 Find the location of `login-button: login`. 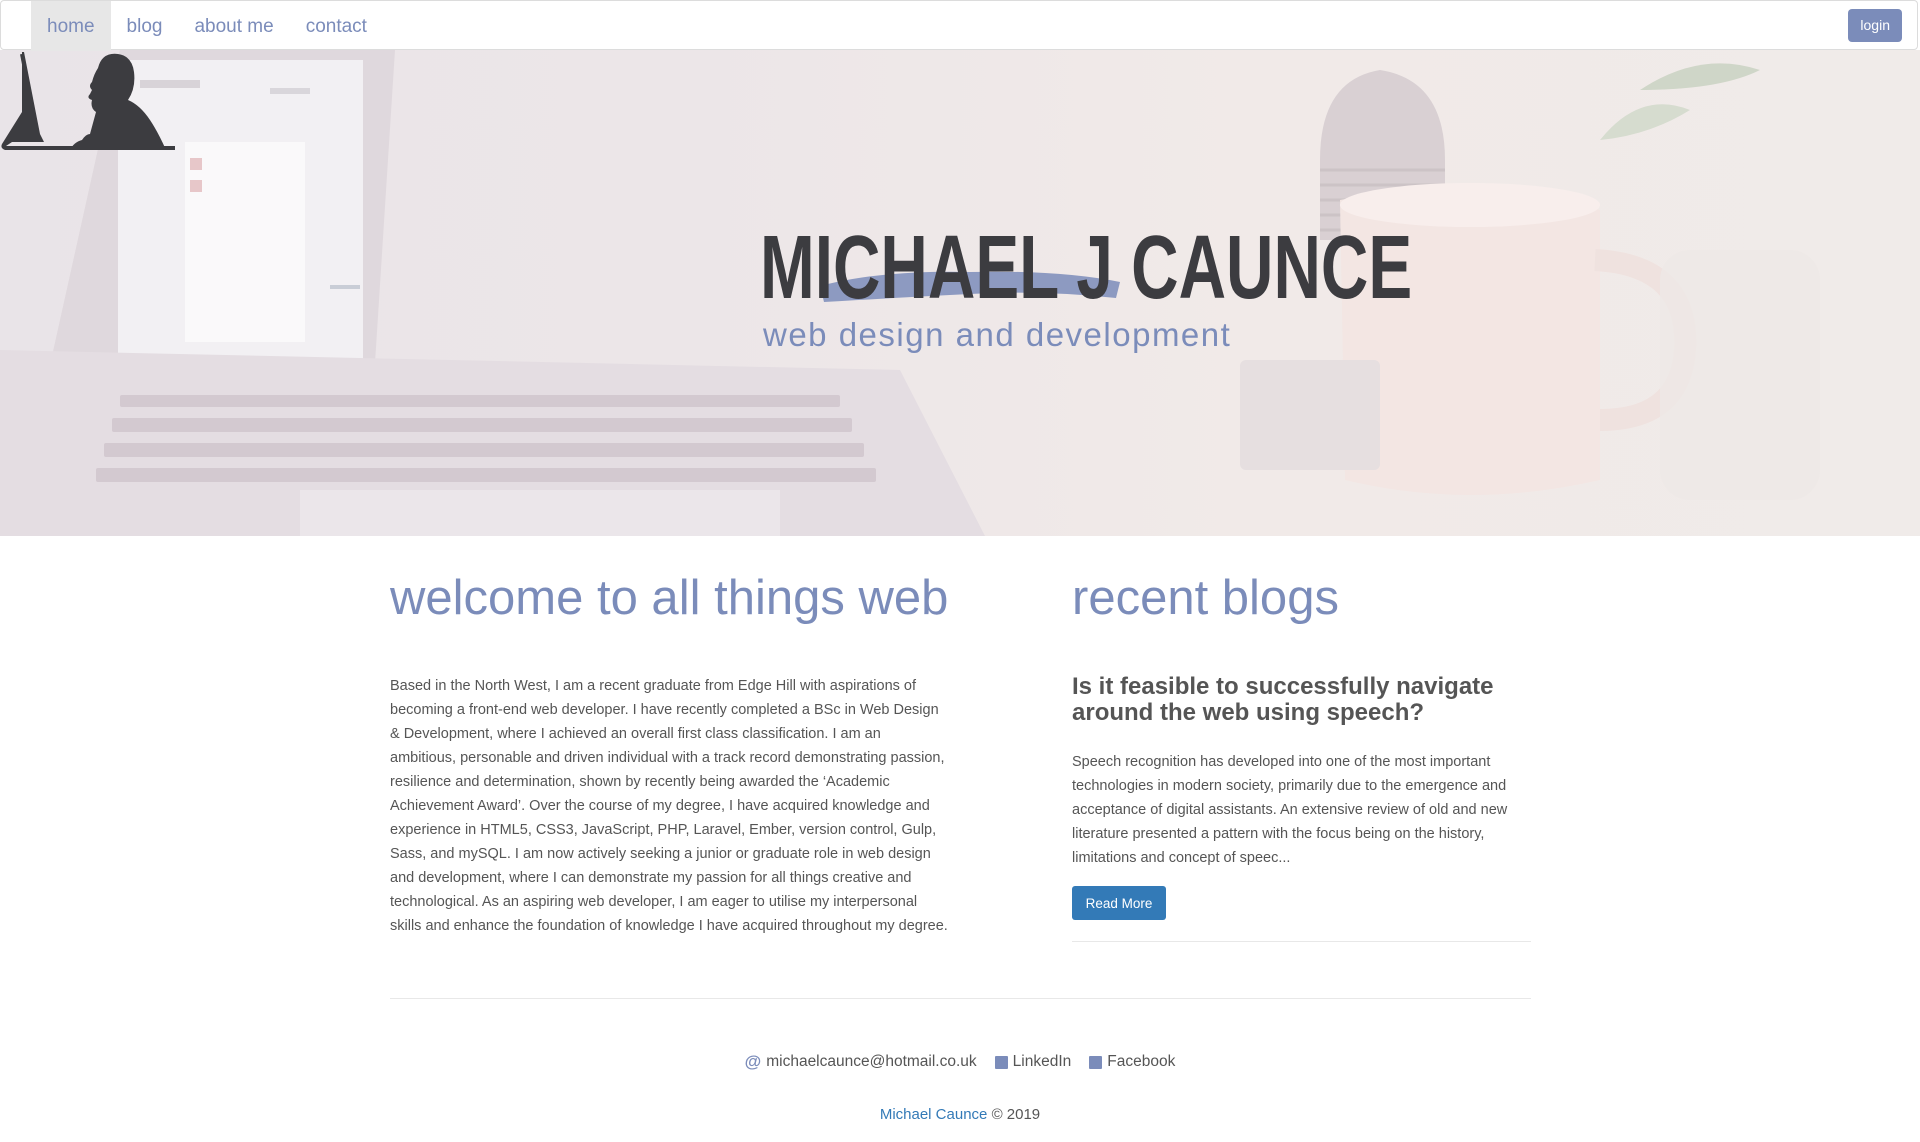

login-button: login is located at coordinates (1875, 25).